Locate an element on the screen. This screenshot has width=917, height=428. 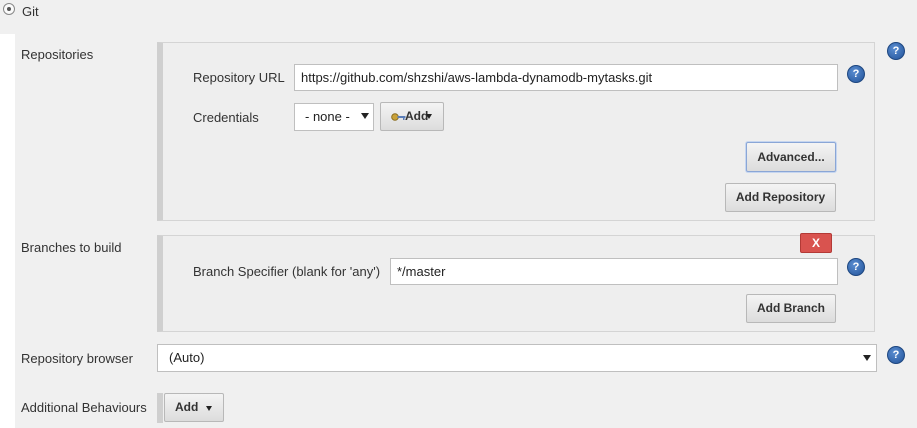
add-branch-button: Add Branch is located at coordinates (791, 308).